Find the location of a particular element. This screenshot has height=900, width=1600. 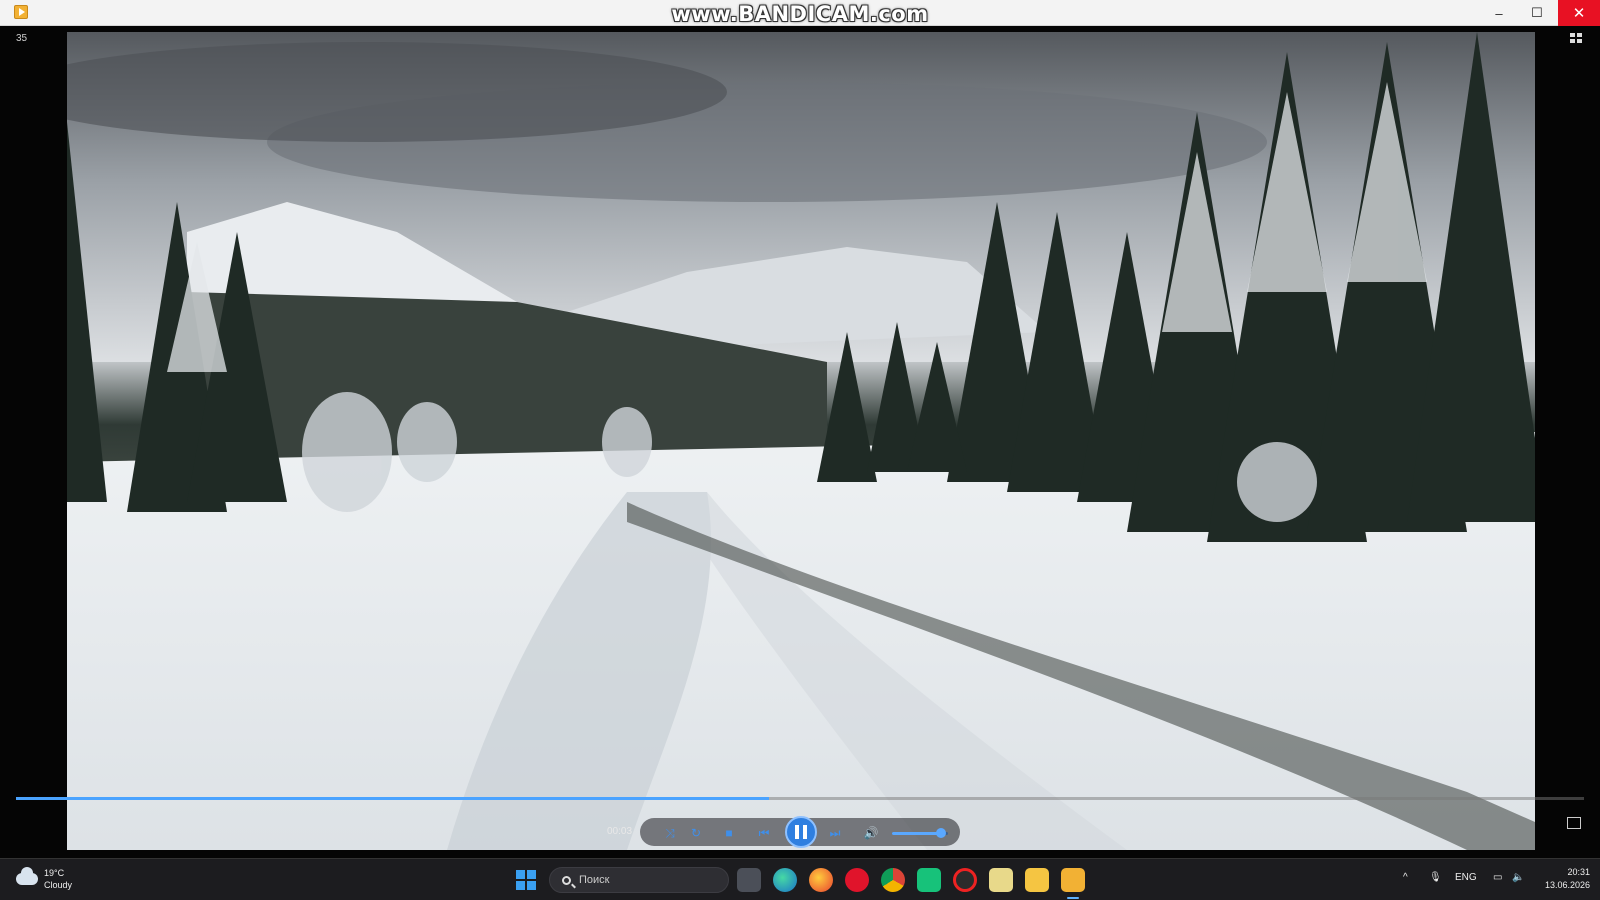

close-button: ✕ is located at coordinates (1579, 13).